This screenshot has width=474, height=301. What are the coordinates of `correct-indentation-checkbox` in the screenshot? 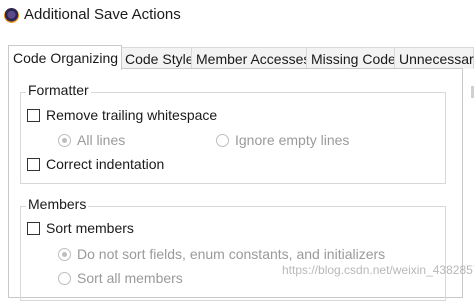 It's located at (33, 164).